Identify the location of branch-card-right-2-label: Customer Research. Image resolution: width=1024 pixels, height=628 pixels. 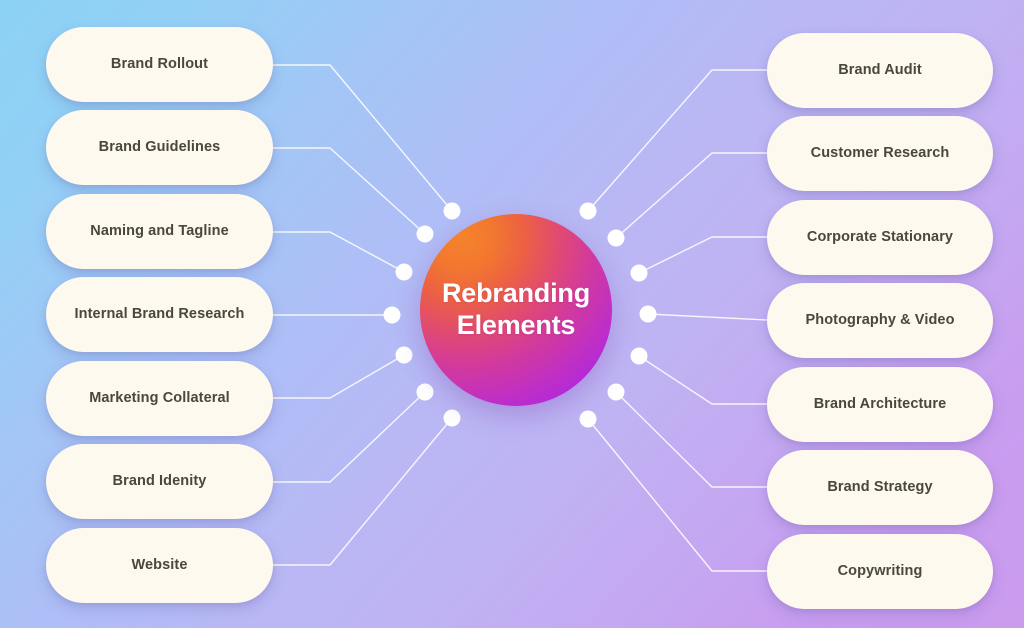
(880, 152).